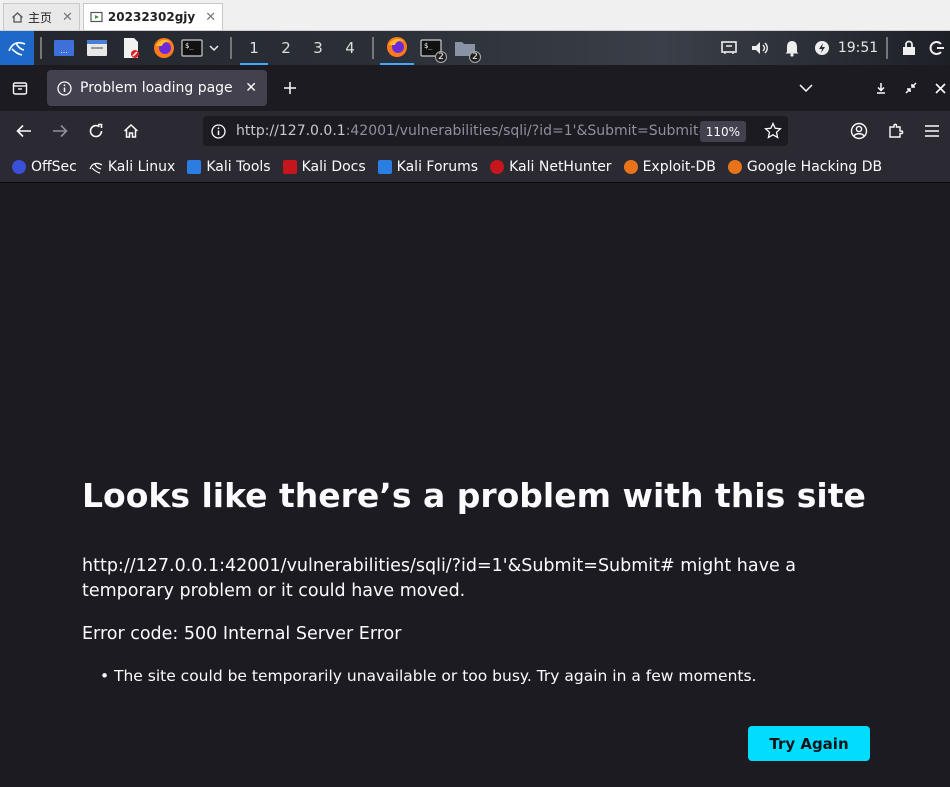 This screenshot has width=950, height=787. Describe the element at coordinates (729, 48) in the screenshot. I see `network-icon` at that location.